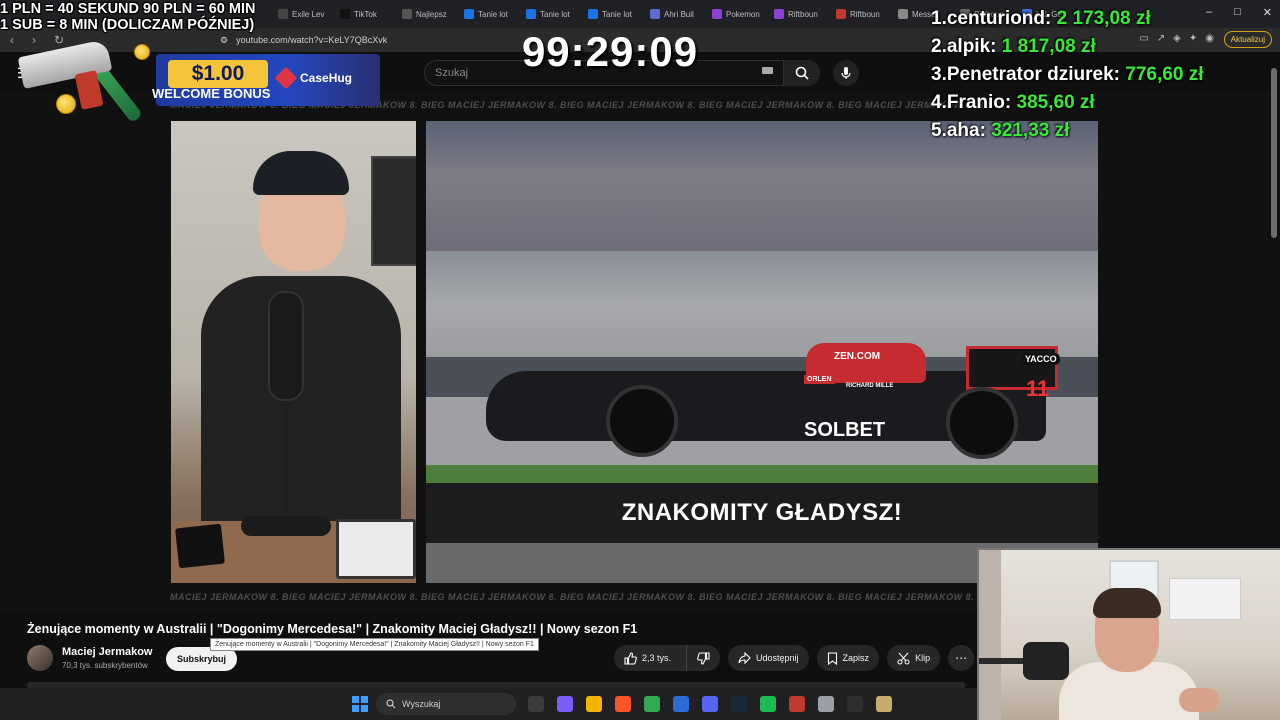  Describe the element at coordinates (218, 74) in the screenshot. I see `promo-amount: $1.00` at that location.